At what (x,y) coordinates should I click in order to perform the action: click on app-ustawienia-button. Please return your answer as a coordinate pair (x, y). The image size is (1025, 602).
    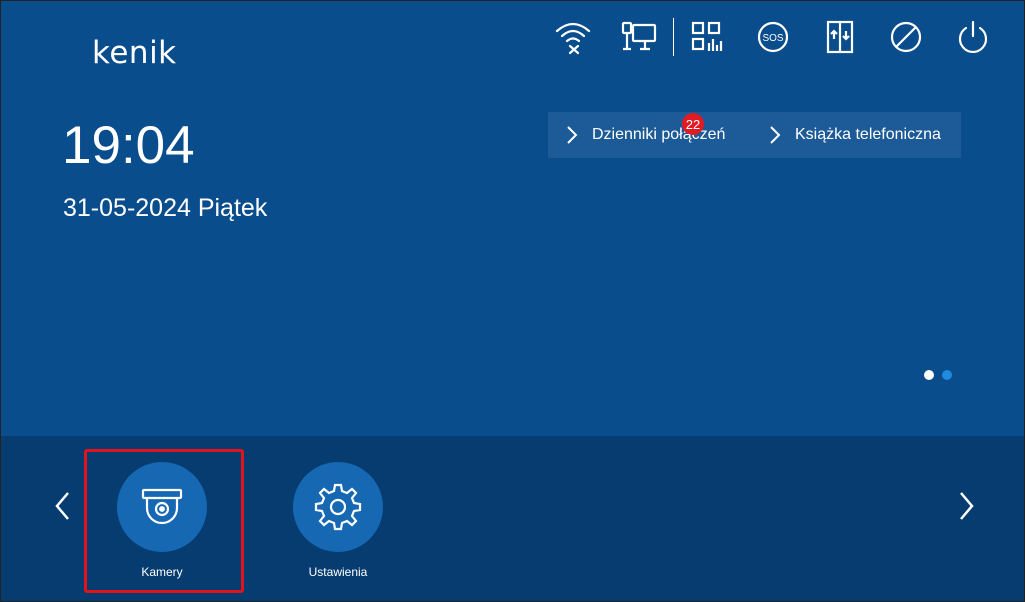
    Looking at the image, I should click on (338, 507).